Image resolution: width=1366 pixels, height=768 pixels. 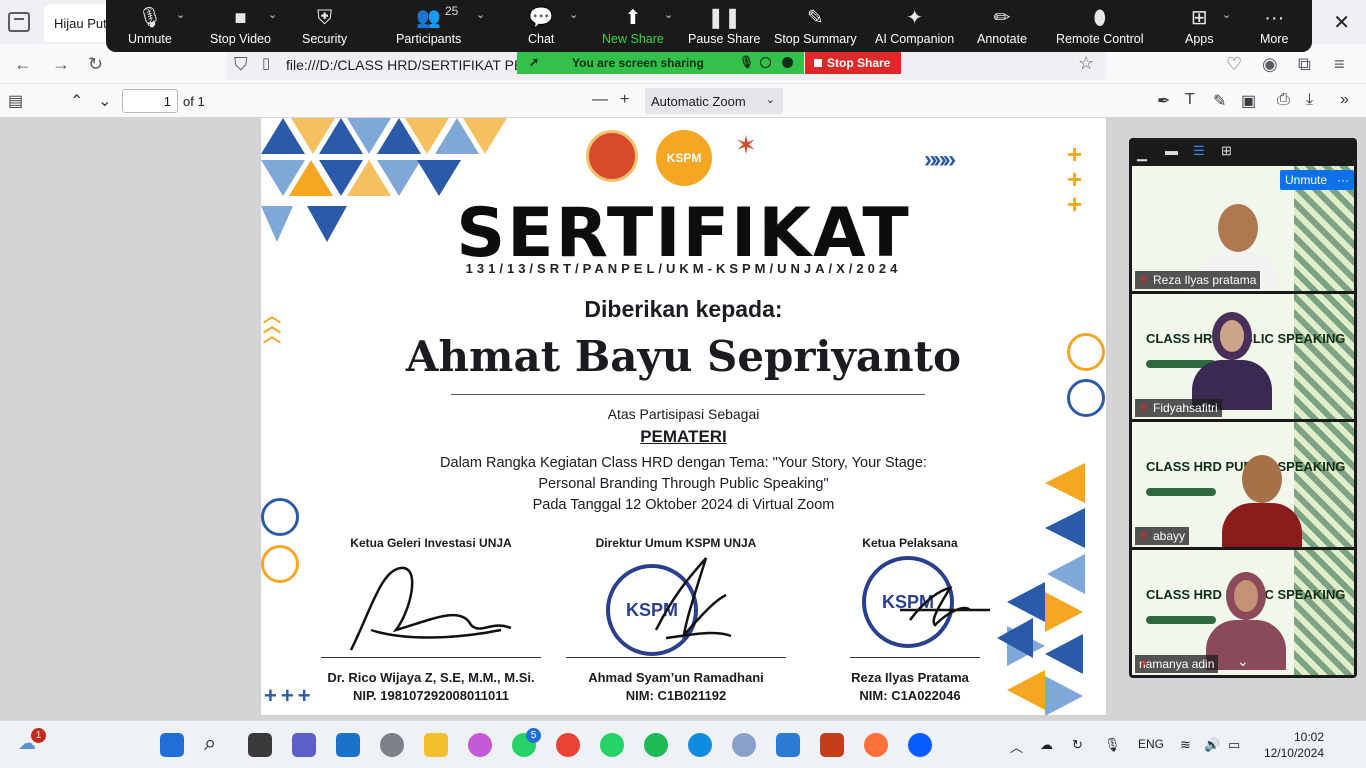 I want to click on stop-share-button: Stop Share, so click(x=853, y=63).